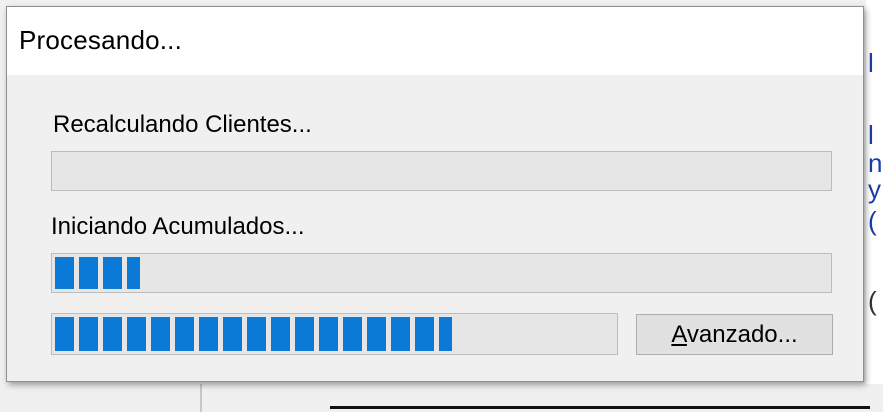 This screenshot has height=412, width=883. I want to click on background-glyph: y, so click(874, 189).